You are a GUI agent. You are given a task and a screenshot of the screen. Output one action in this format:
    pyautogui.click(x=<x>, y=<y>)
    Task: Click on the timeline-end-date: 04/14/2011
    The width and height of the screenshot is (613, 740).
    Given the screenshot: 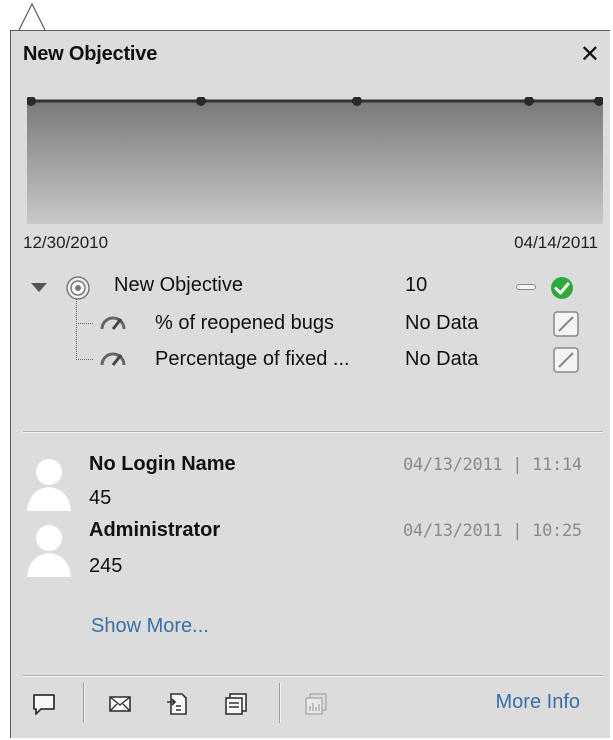 What is the action you would take?
    pyautogui.click(x=556, y=242)
    